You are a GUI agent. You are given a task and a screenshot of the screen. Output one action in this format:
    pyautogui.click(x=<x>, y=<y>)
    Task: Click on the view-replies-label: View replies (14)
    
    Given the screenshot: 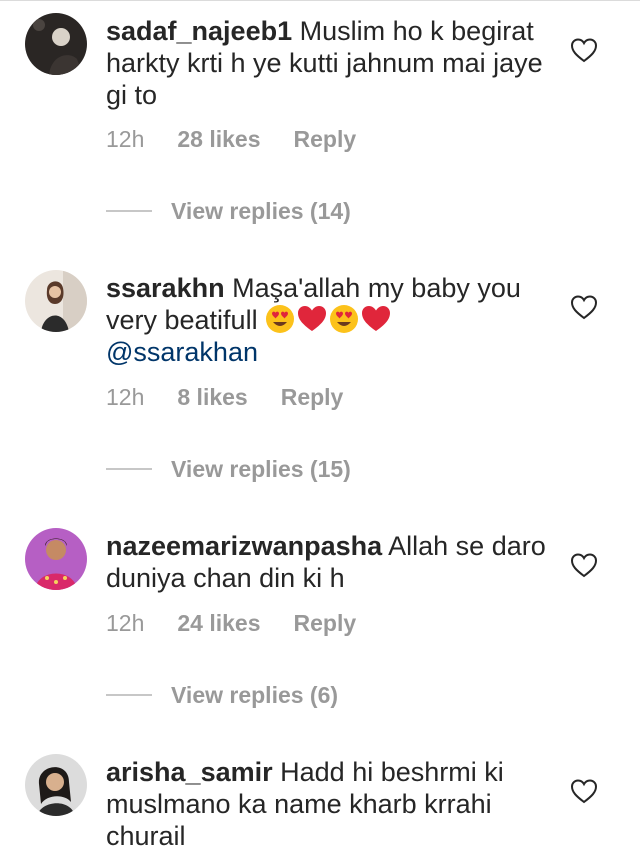 What is the action you would take?
    pyautogui.click(x=261, y=210)
    